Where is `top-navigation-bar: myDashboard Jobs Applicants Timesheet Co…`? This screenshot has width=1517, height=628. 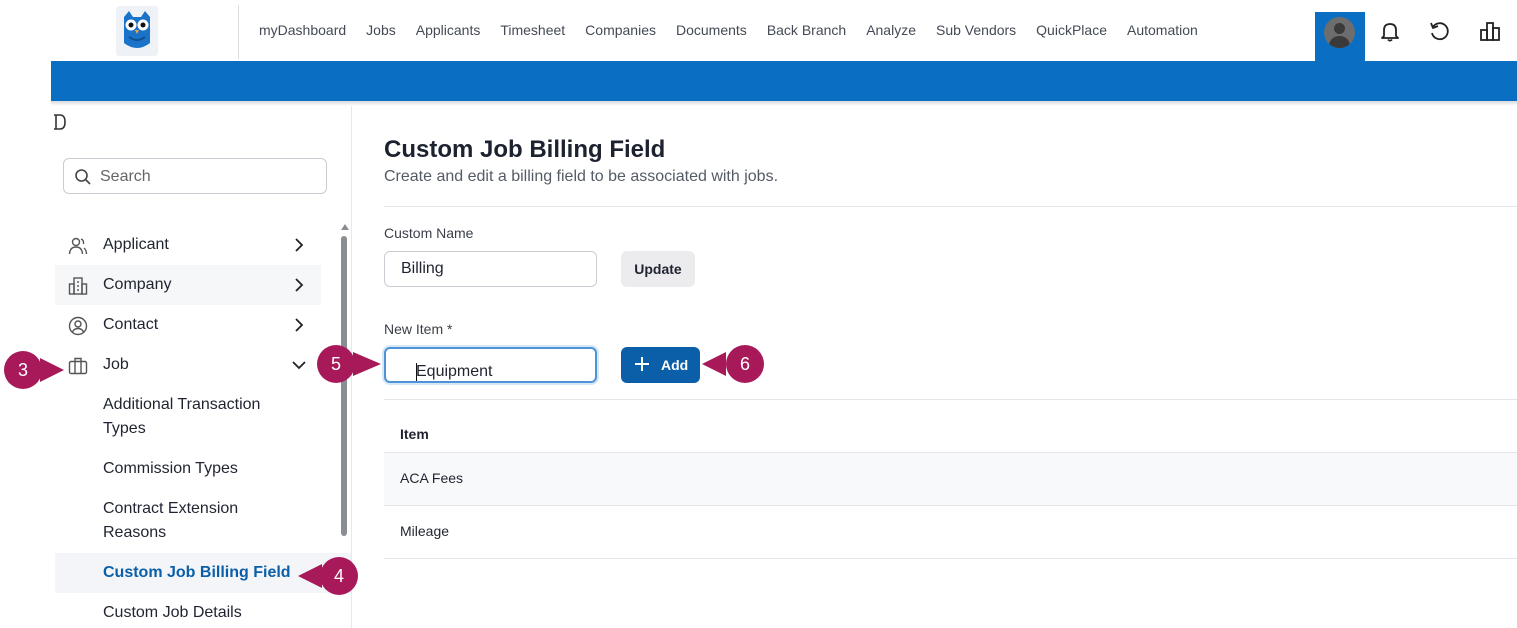
top-navigation-bar: myDashboard Jobs Applicants Timesheet Co… is located at coordinates (758, 30).